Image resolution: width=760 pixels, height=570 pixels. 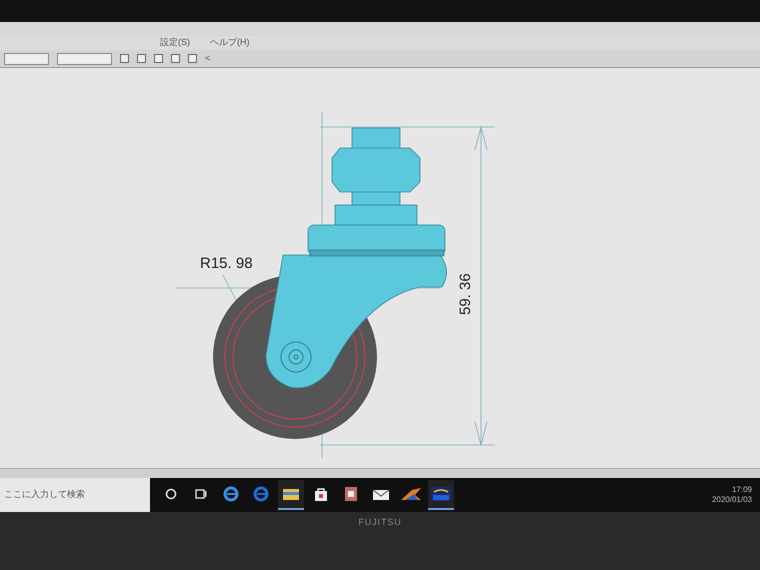 I want to click on radius-label: R15. 98, so click(x=226, y=263).